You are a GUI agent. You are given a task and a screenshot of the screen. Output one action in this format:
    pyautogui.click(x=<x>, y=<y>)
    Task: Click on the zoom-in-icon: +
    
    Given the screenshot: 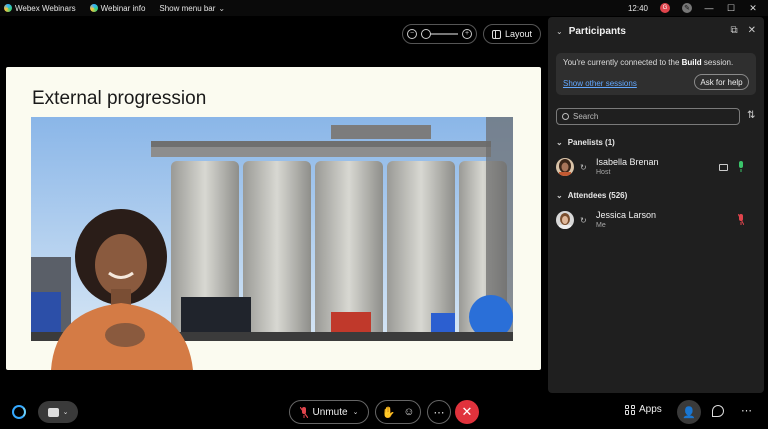 What is the action you would take?
    pyautogui.click(x=467, y=34)
    